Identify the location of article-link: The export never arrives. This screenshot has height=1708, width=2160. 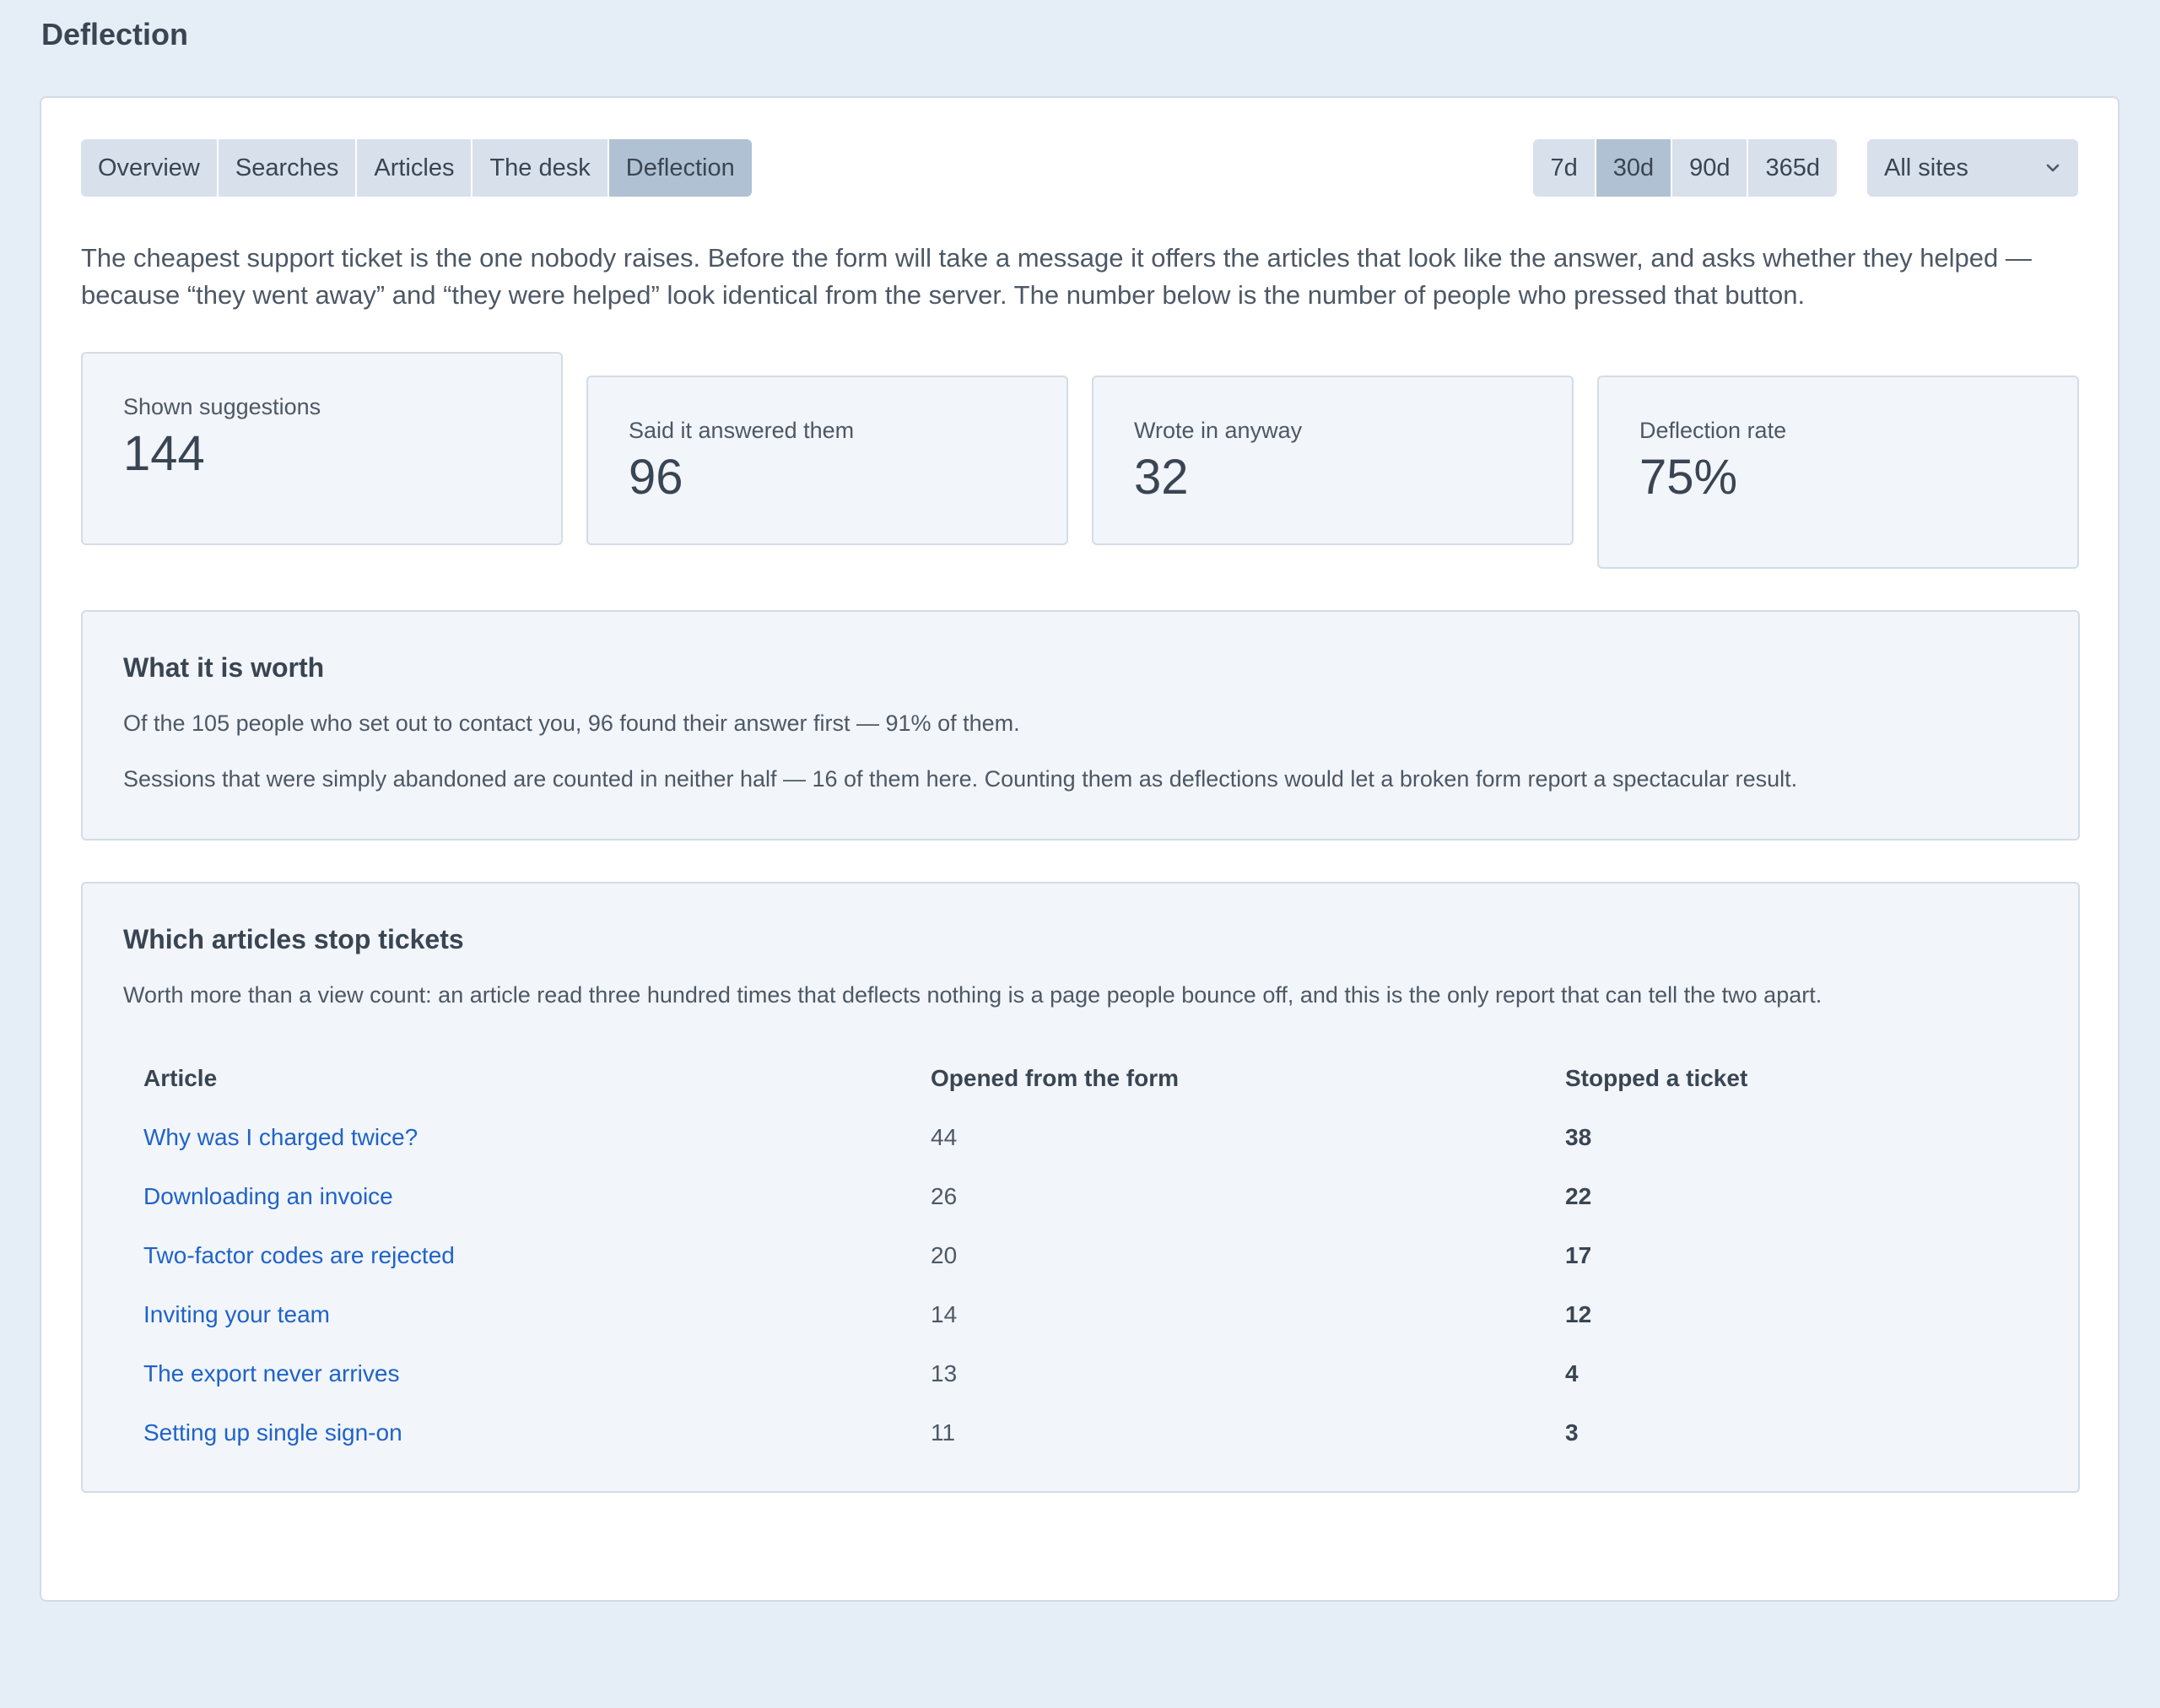
(271, 1373).